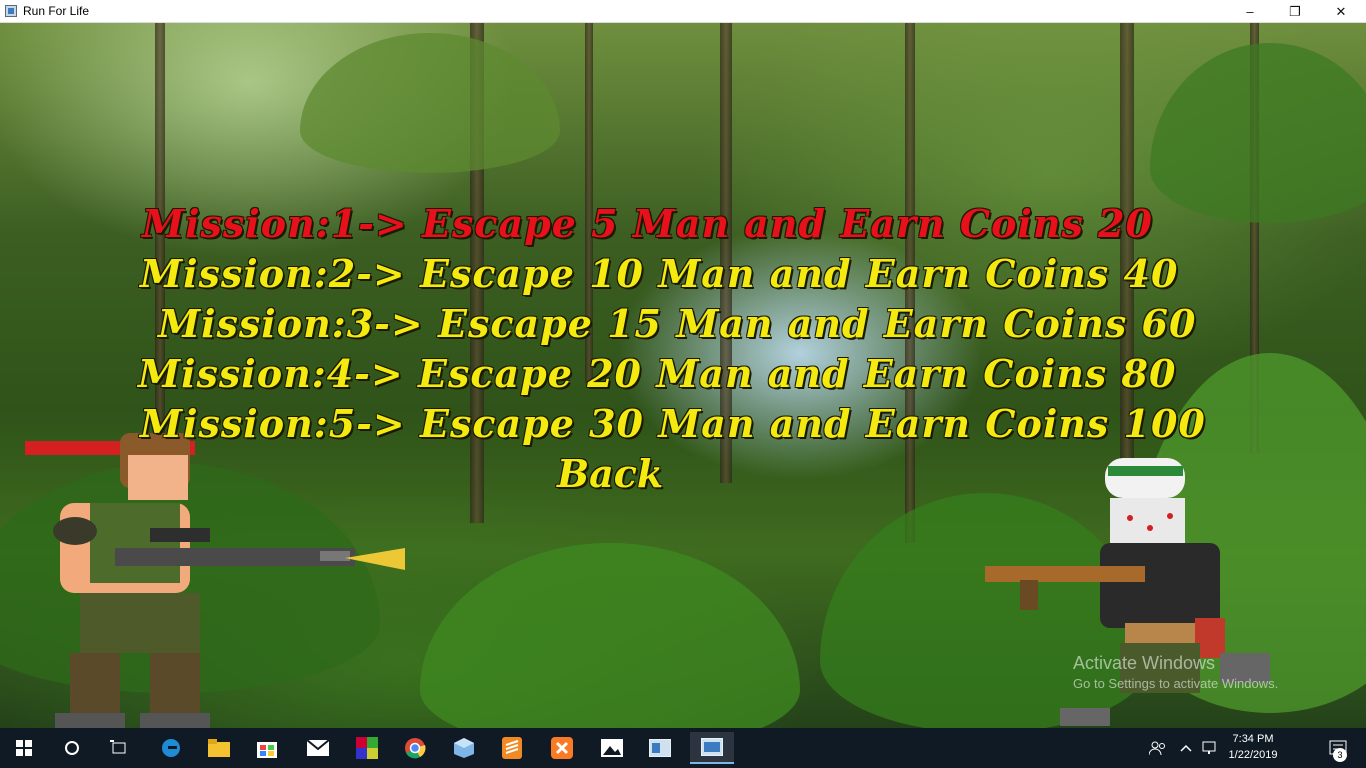 The height and width of the screenshot is (768, 1366). Describe the element at coordinates (683, 748) in the screenshot. I see `taskbar: 7:34 PM 1/22/2019 3` at that location.